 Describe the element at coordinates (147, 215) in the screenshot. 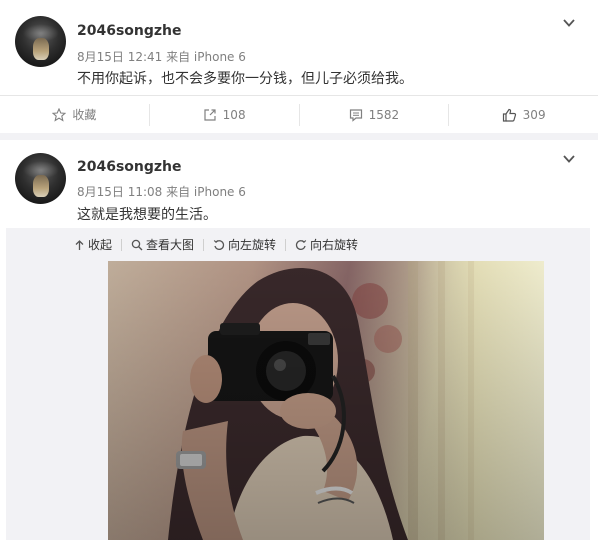

I see `post-content: 这就是我想要的生活。` at that location.